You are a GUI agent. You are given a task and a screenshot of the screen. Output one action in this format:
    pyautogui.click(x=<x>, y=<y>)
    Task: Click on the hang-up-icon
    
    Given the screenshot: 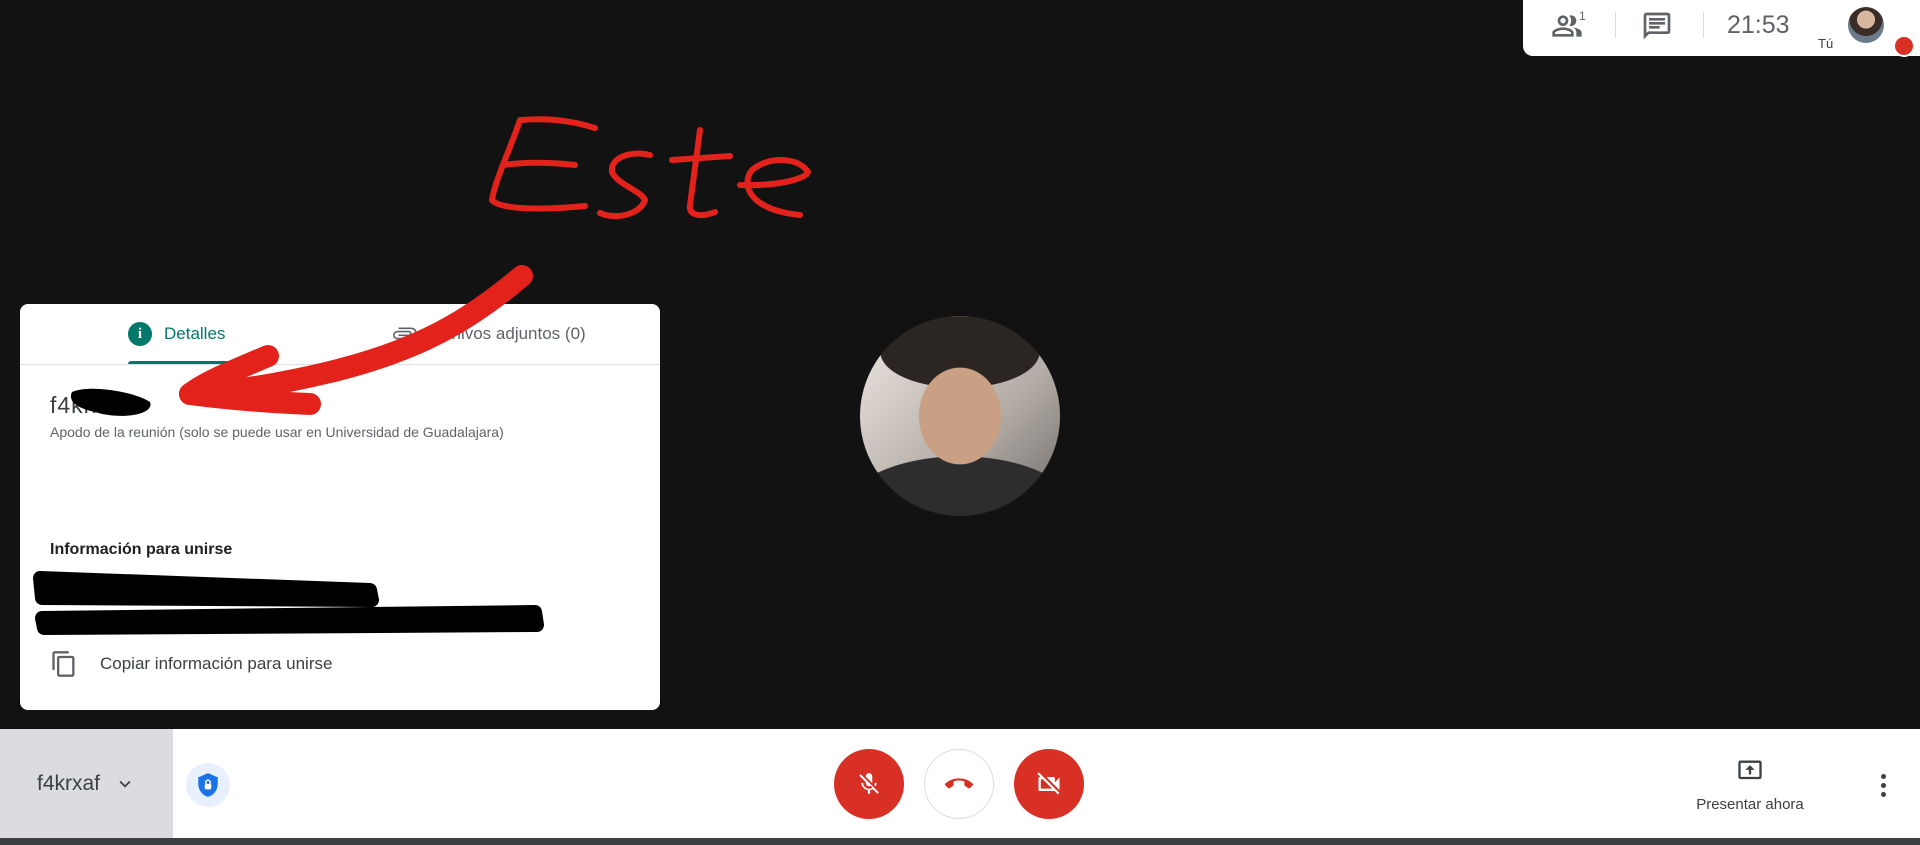 What is the action you would take?
    pyautogui.click(x=959, y=783)
    